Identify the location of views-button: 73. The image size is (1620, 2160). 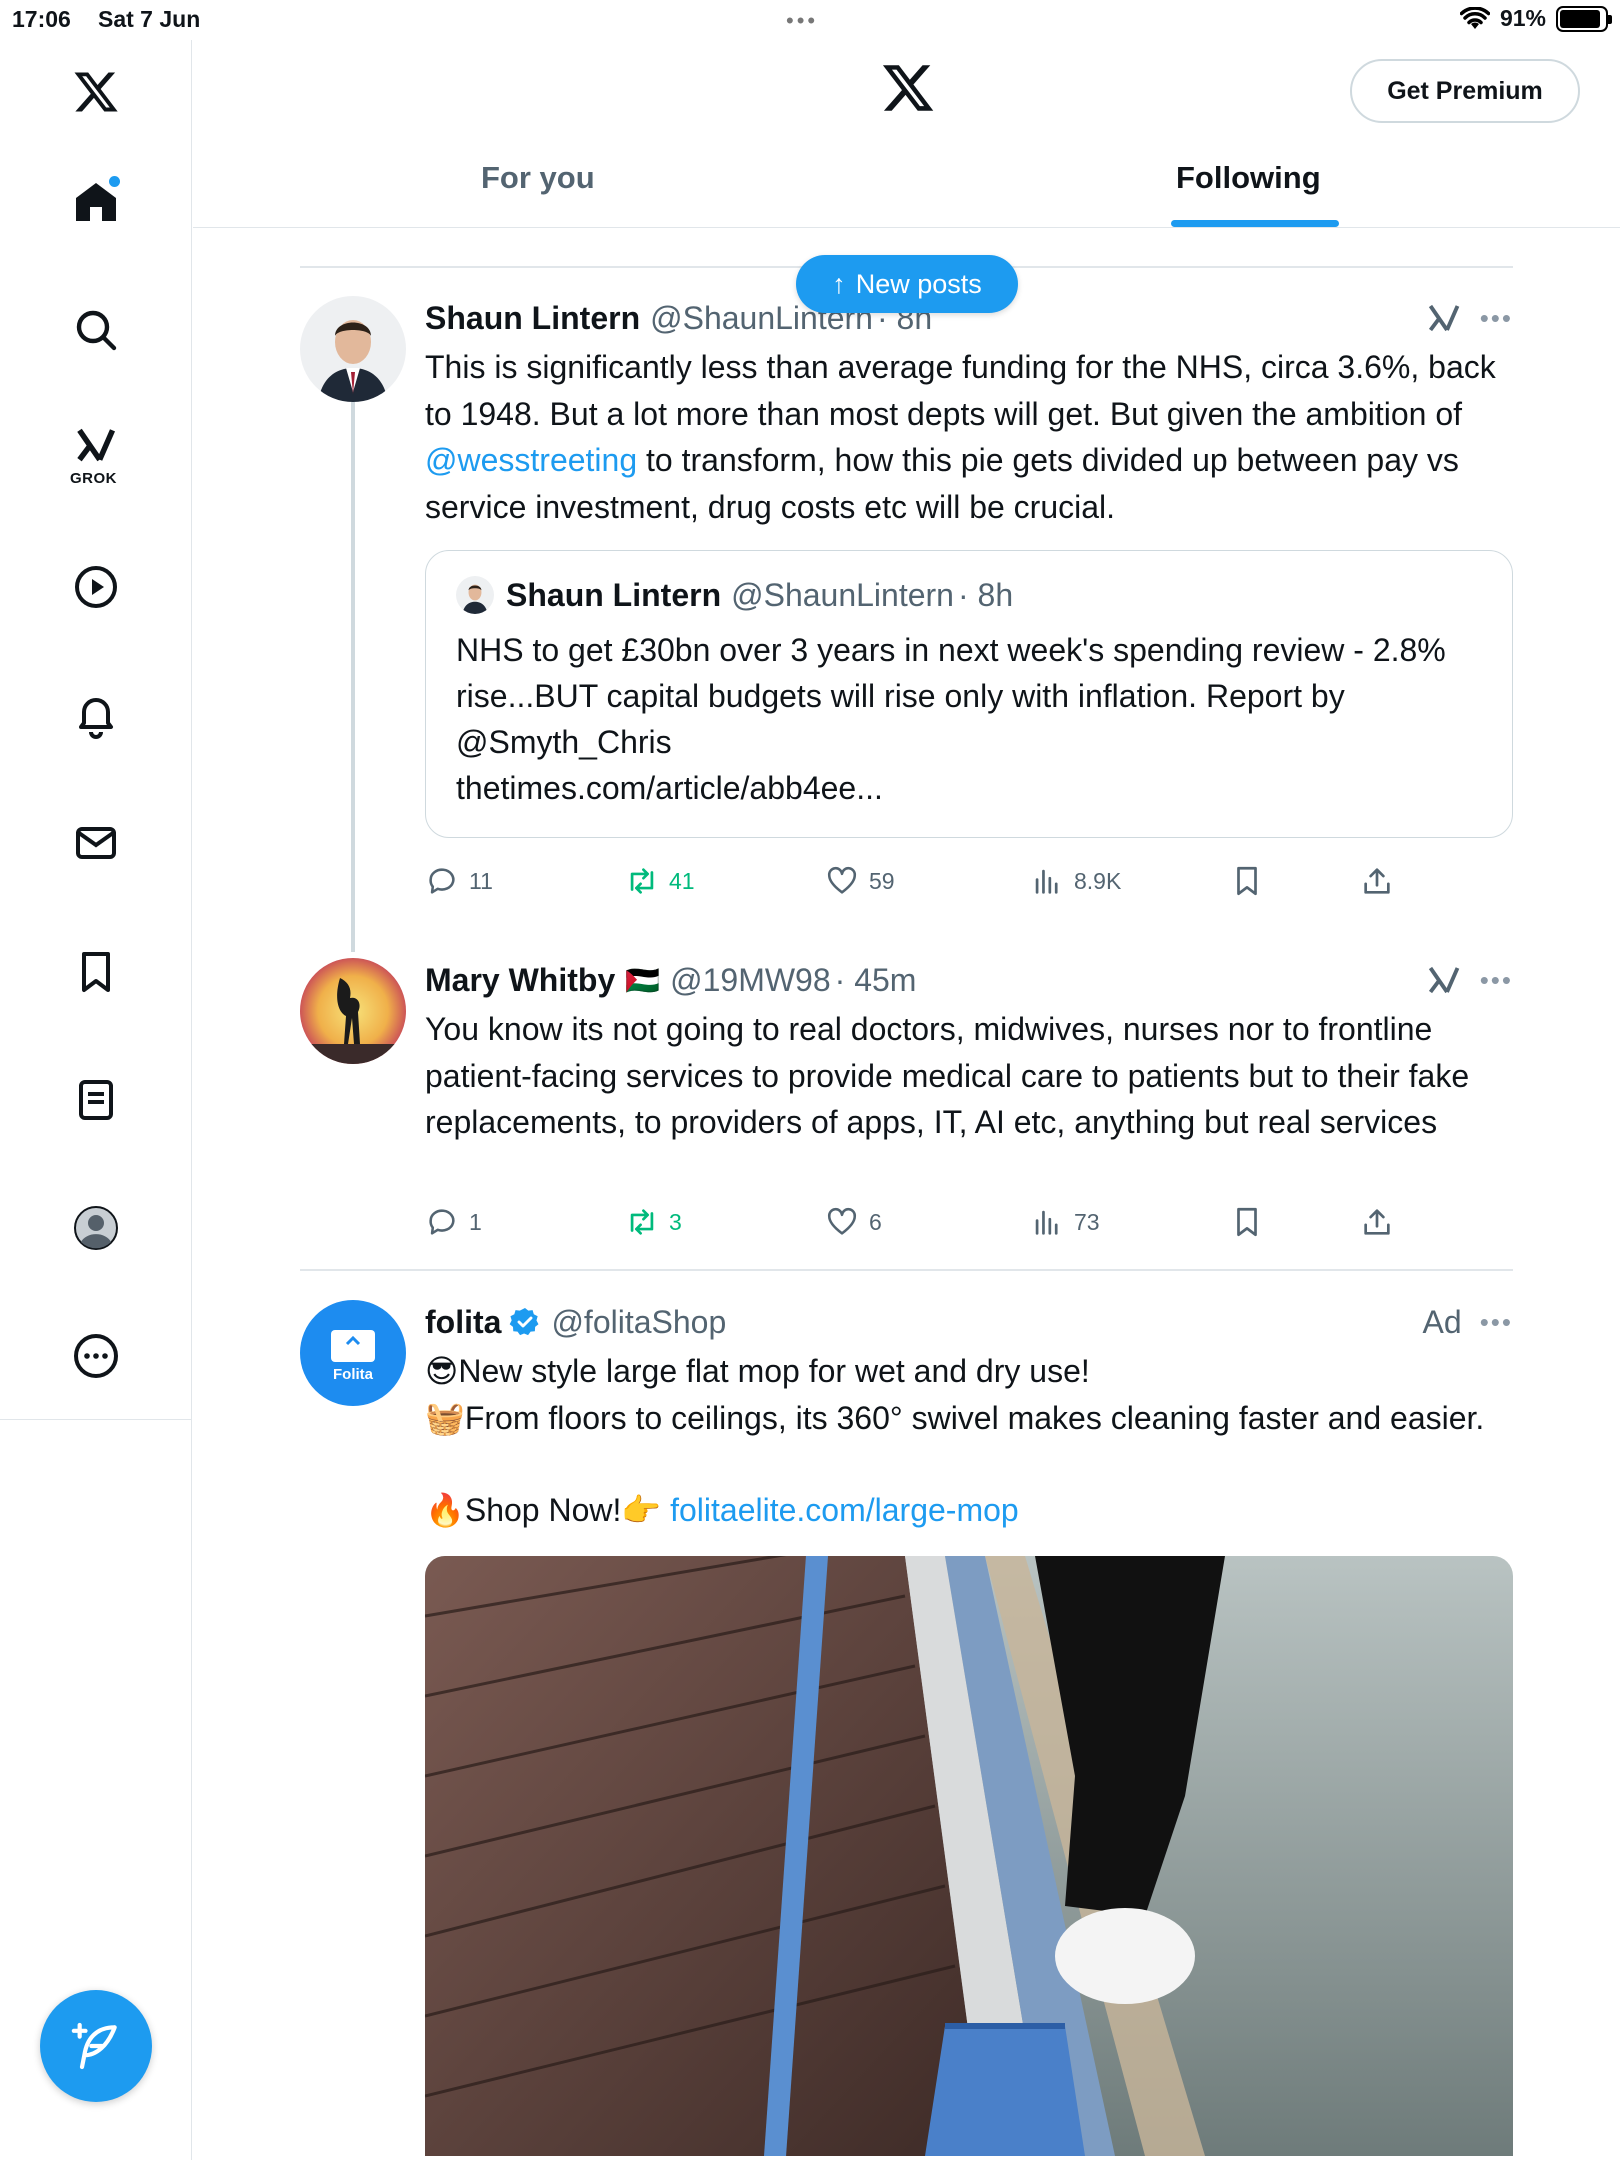
(1065, 1222).